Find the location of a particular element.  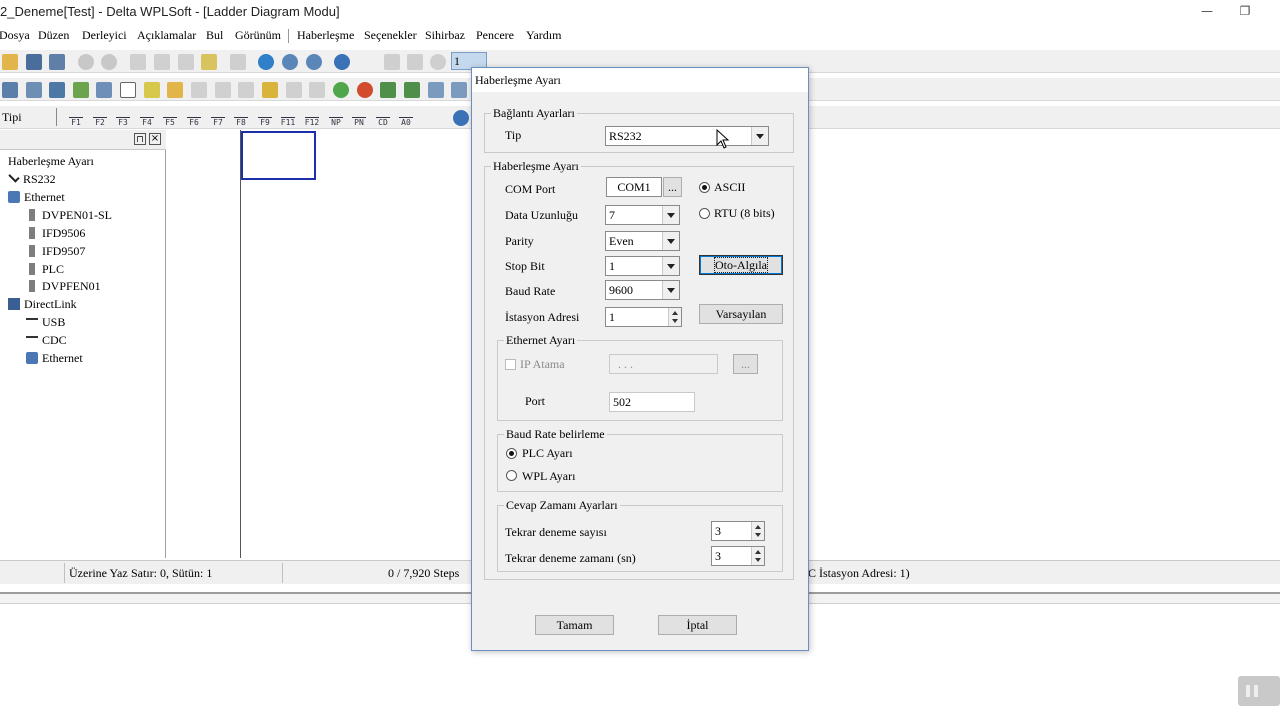

ip-assign-checkbox is located at coordinates (510, 364).